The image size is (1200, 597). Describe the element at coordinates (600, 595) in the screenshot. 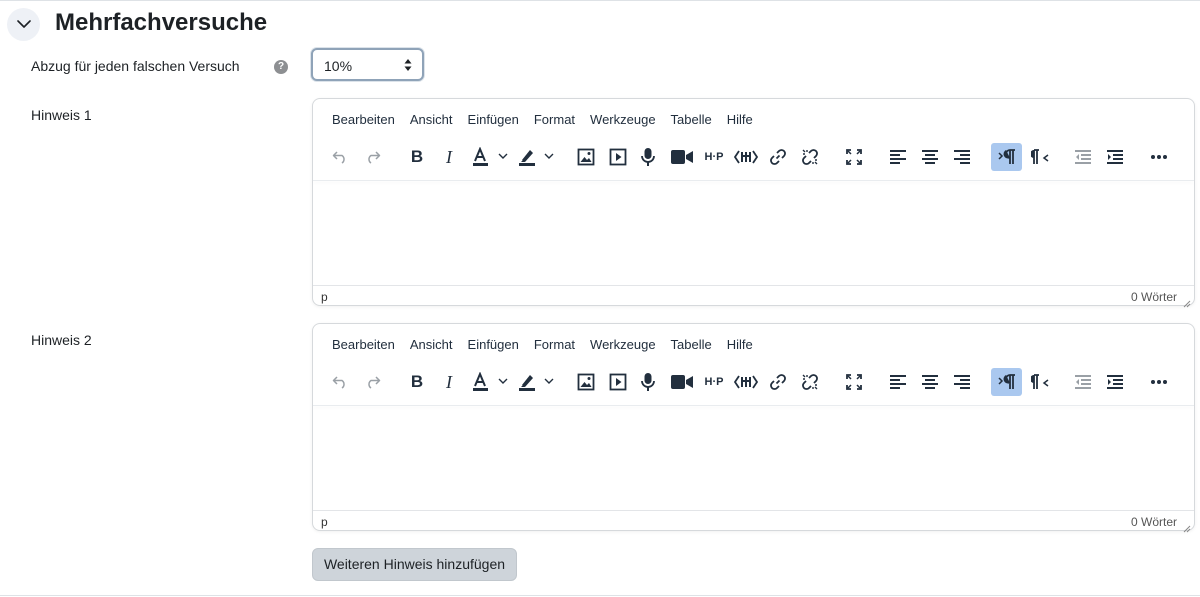

I see `bottom-divider` at that location.